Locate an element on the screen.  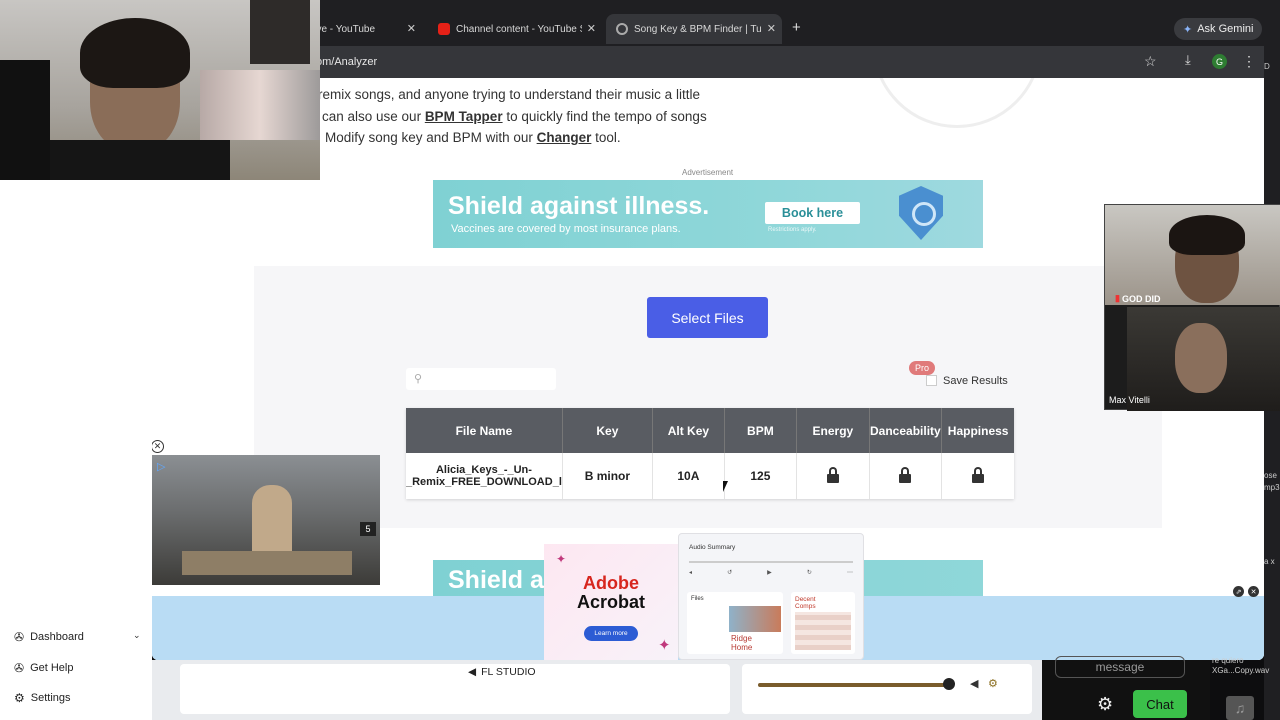
select-files-button: Select Files is located at coordinates (707, 317).